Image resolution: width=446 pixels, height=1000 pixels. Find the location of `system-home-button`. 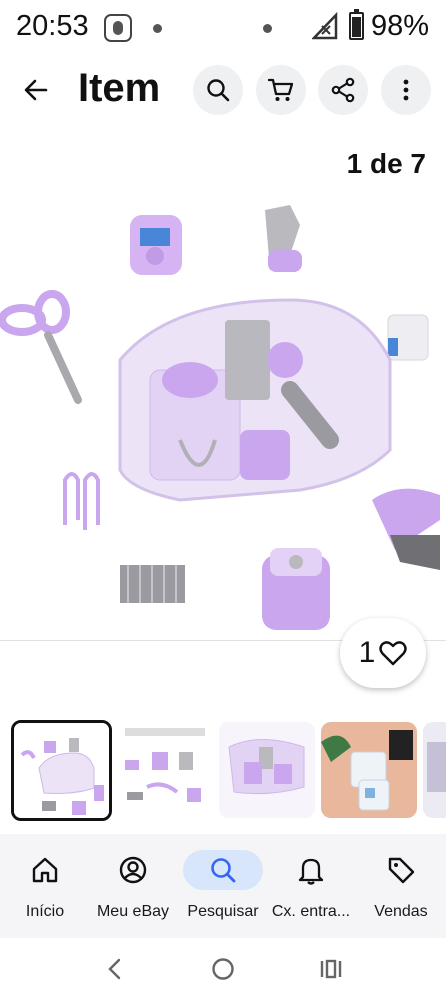

system-home-button is located at coordinates (223, 969).